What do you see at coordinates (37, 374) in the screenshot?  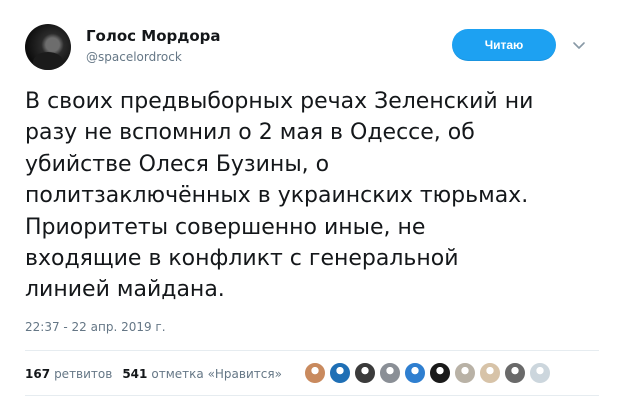 I see `retweets-count: 167` at bounding box center [37, 374].